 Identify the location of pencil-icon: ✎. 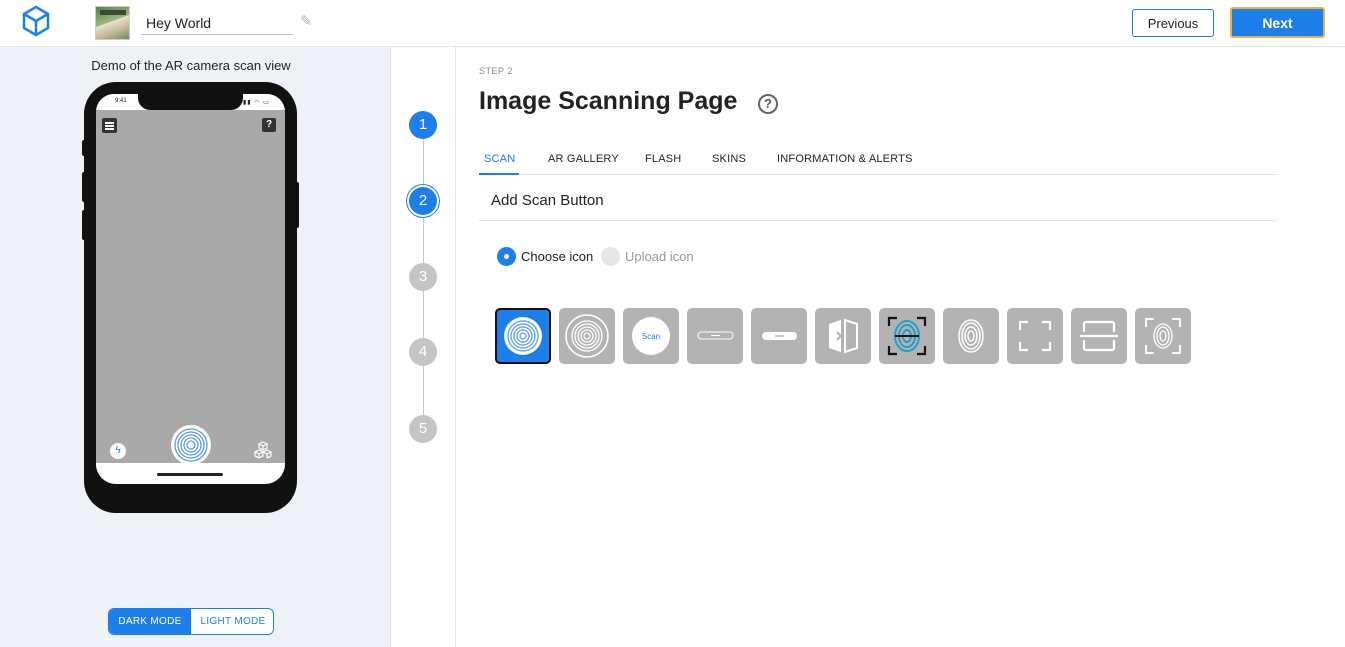
(308, 22).